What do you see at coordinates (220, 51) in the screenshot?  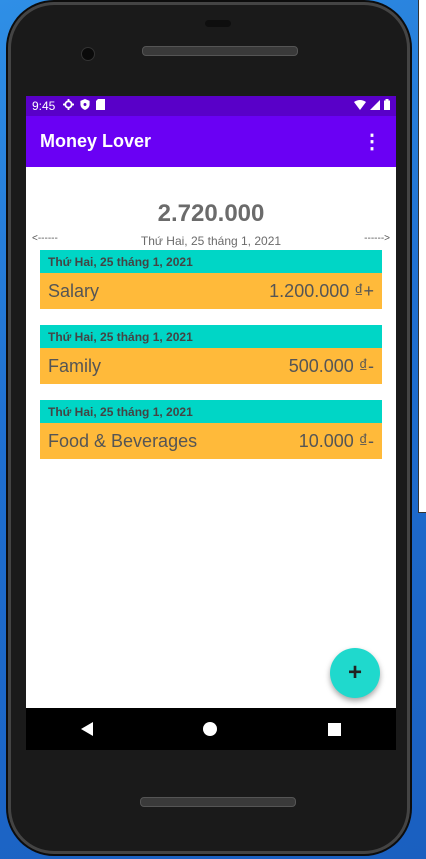 I see `top-speaker` at bounding box center [220, 51].